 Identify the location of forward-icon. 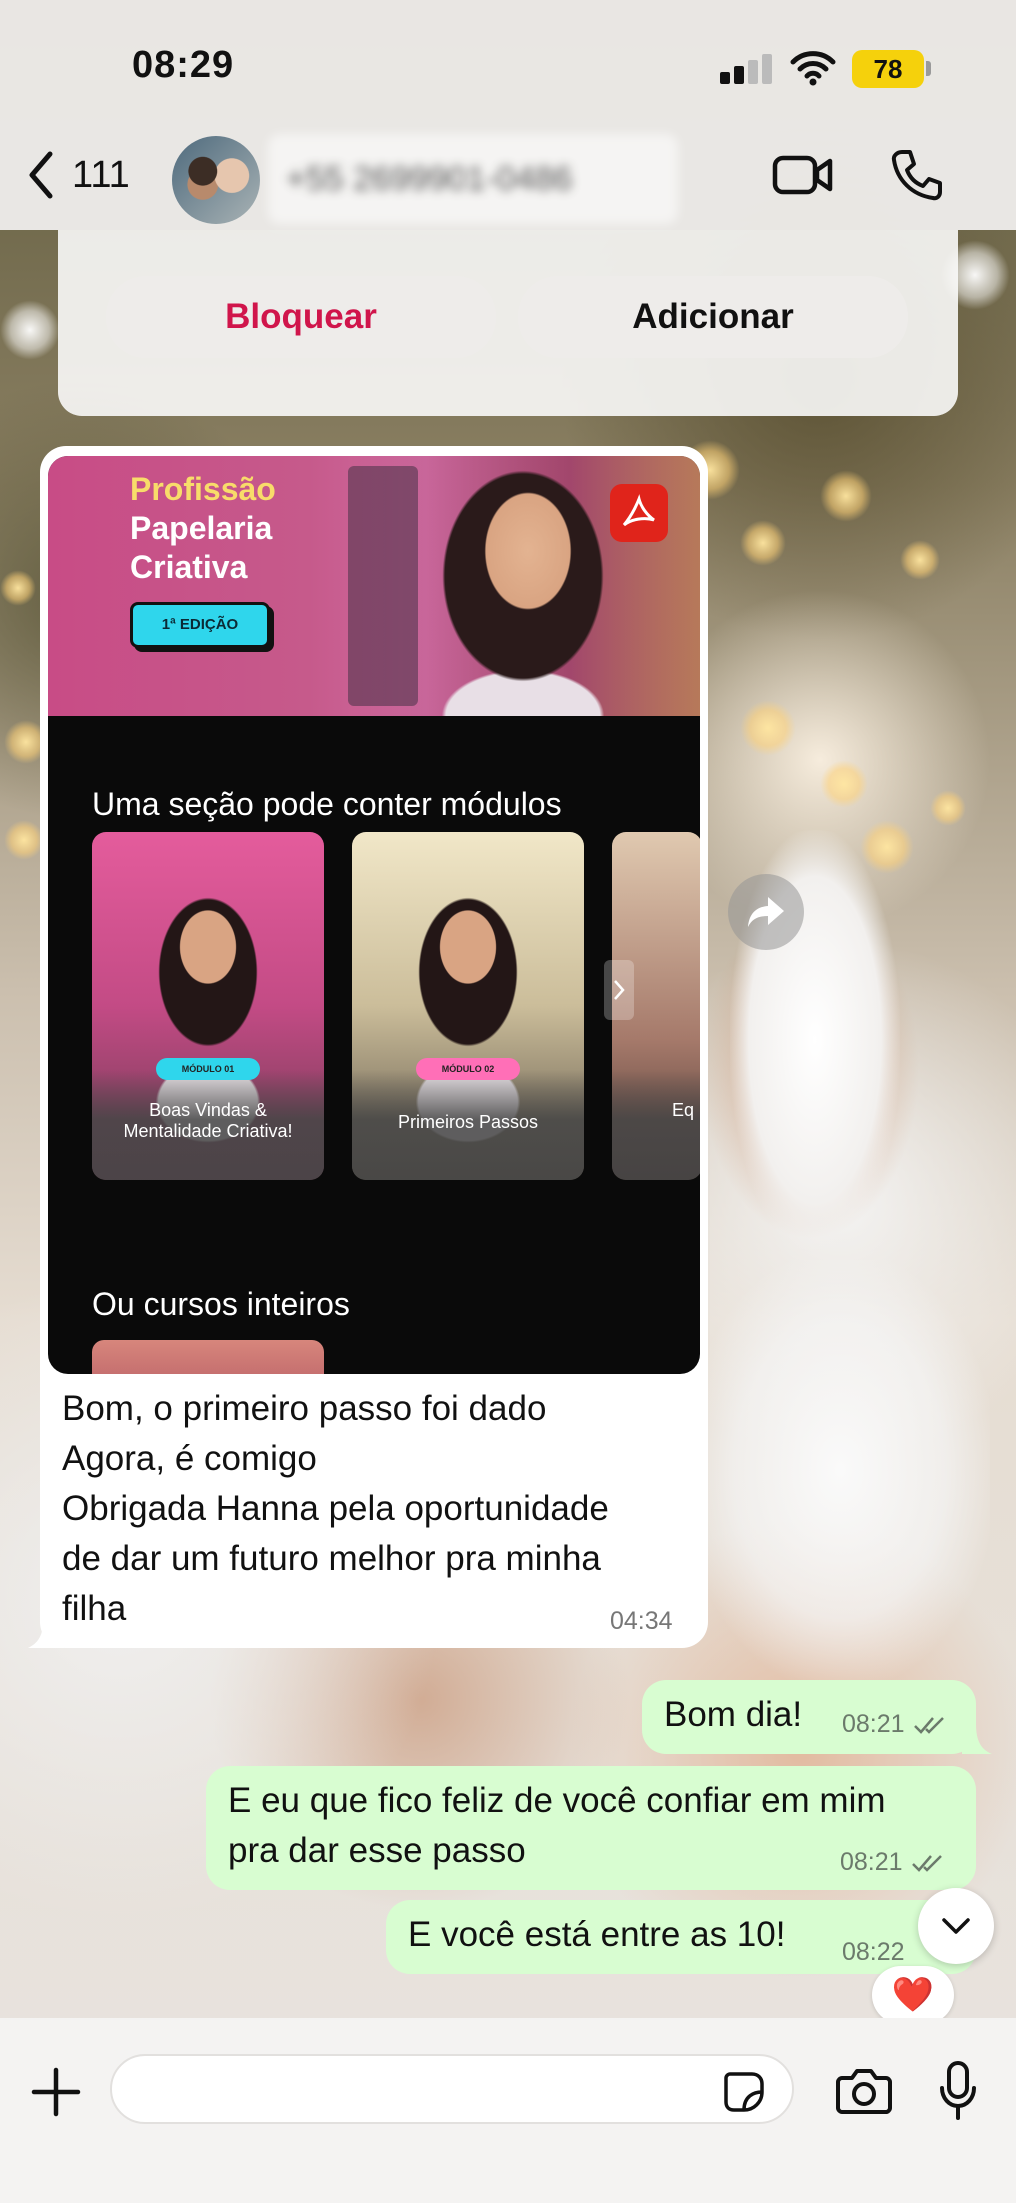
(766, 912).